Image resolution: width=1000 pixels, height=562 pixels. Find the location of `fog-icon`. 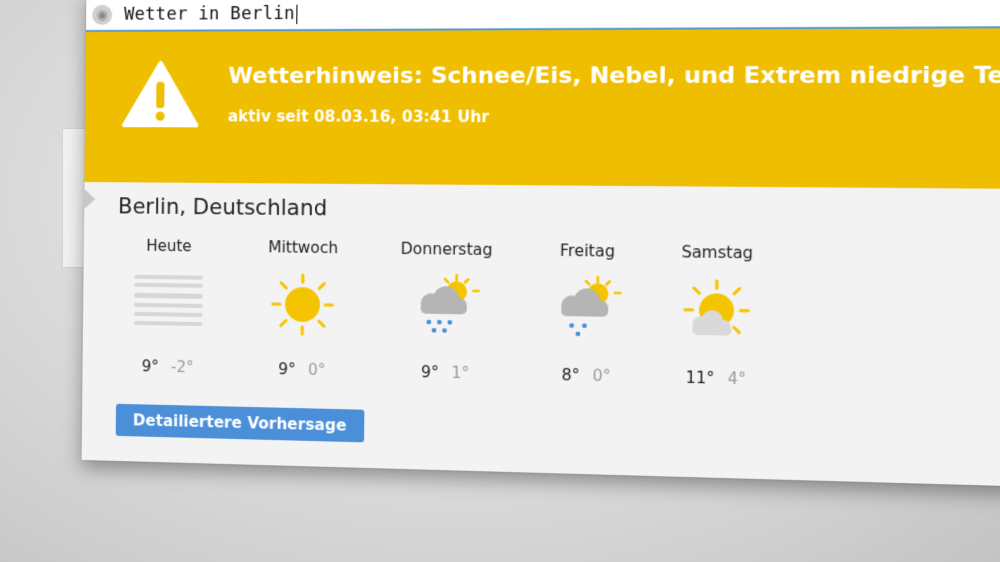

fog-icon is located at coordinates (168, 300).